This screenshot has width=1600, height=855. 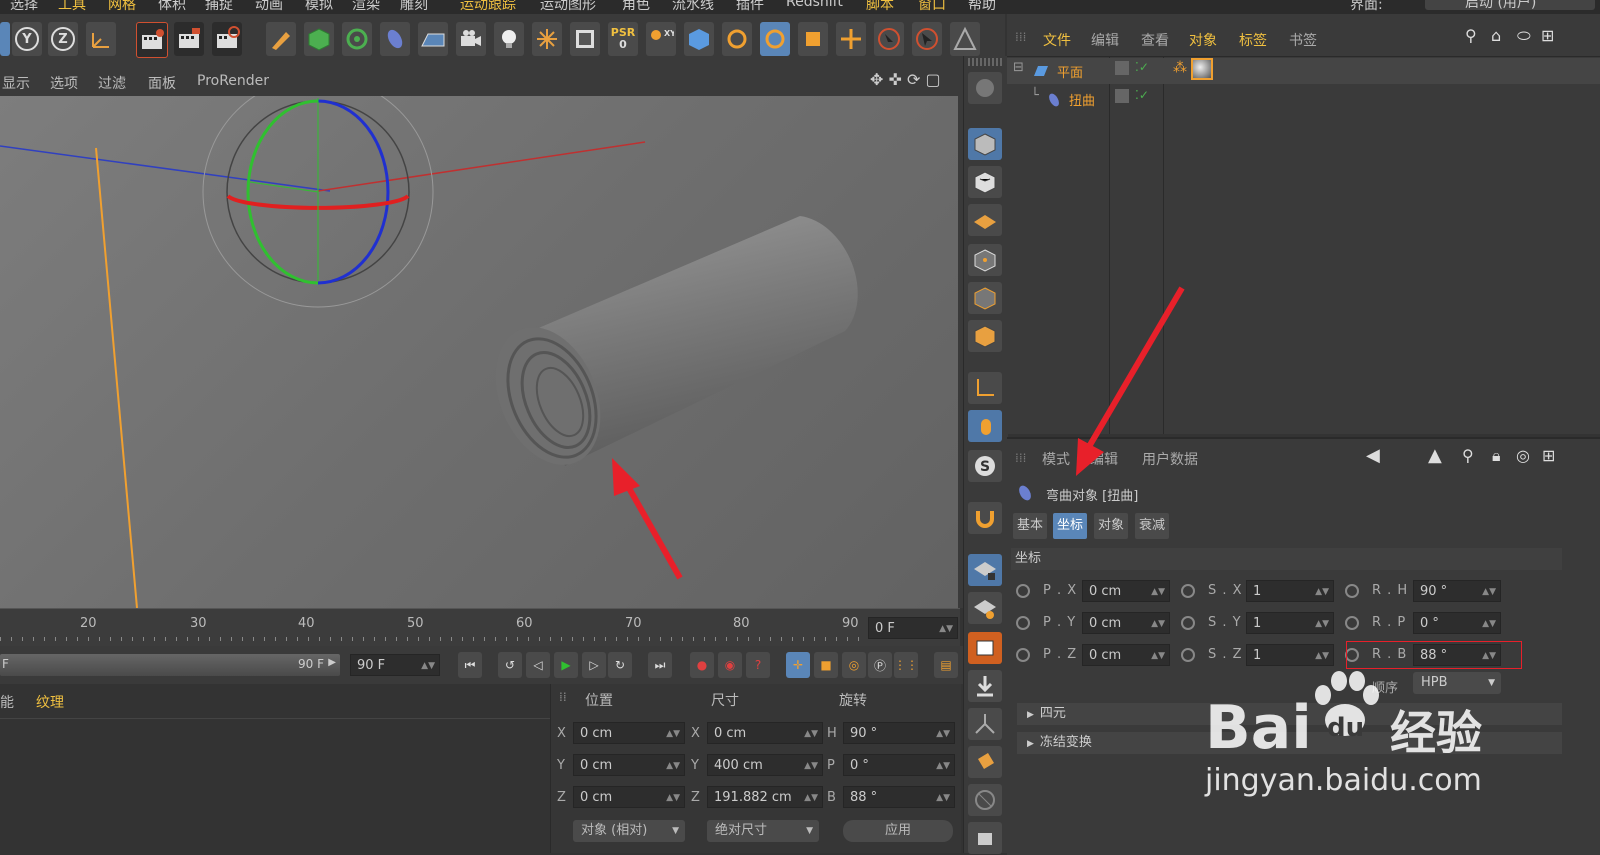 I want to click on next-key-icon: ↻, so click(x=620, y=665).